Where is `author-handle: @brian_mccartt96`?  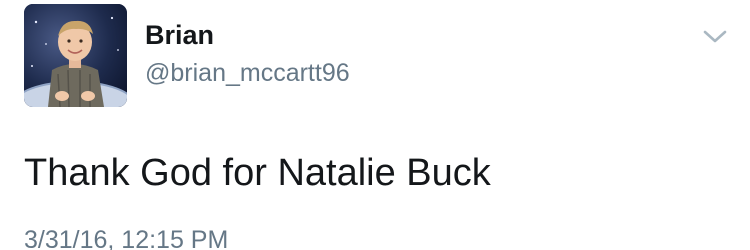 author-handle: @brian_mccartt96 is located at coordinates (247, 73).